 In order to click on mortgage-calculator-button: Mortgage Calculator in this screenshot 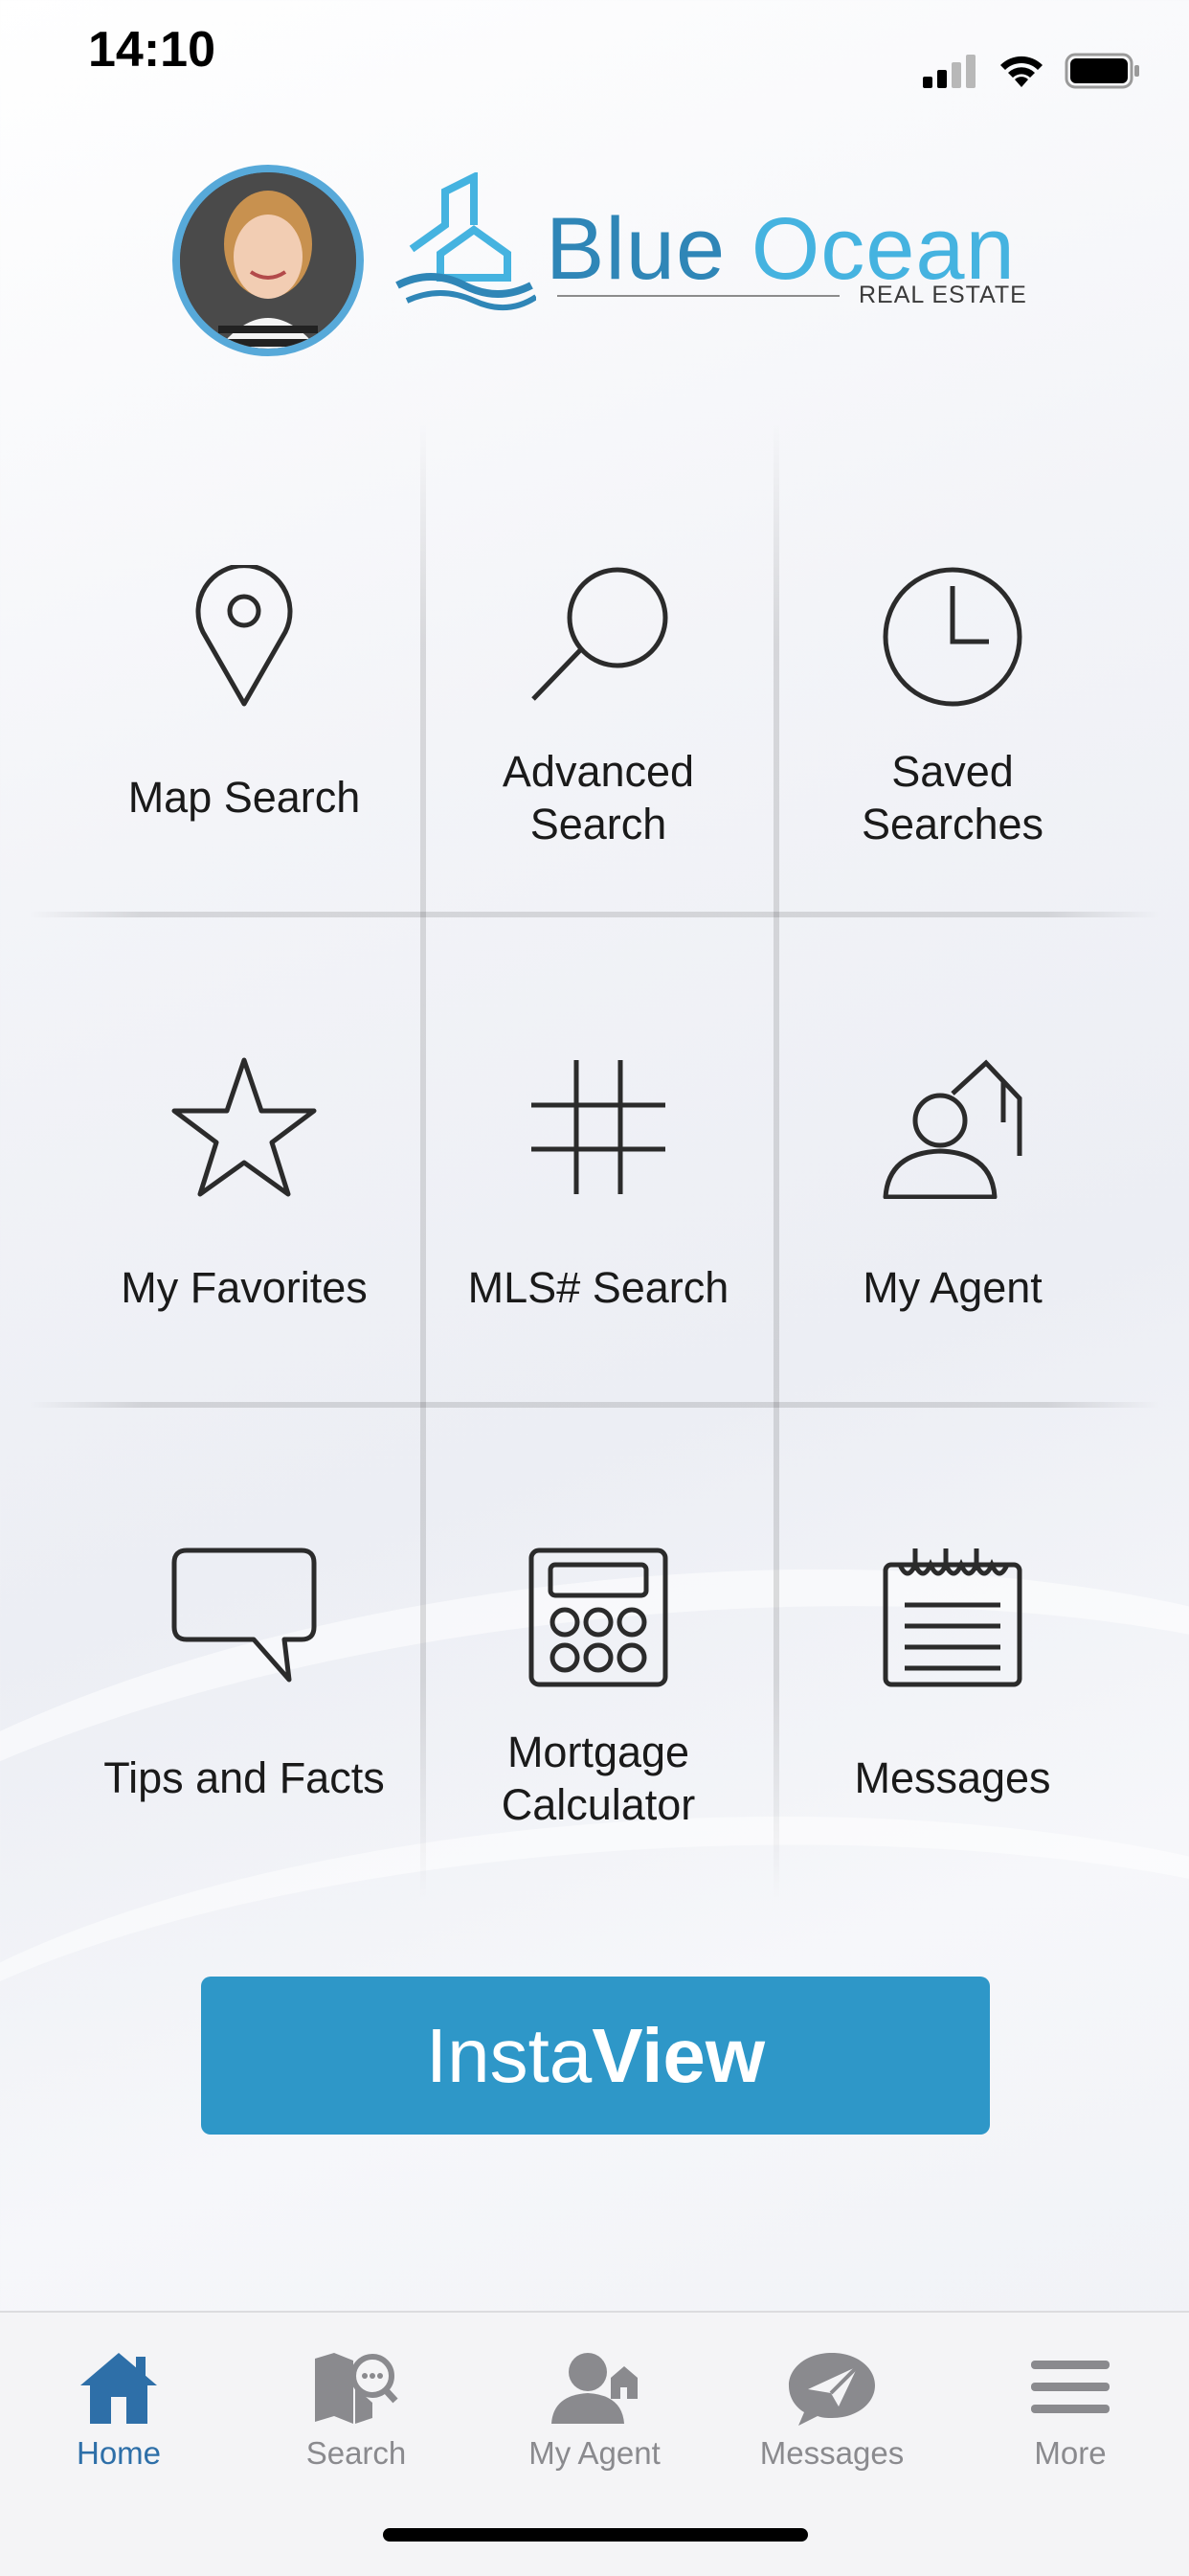, I will do `click(598, 1646)`.